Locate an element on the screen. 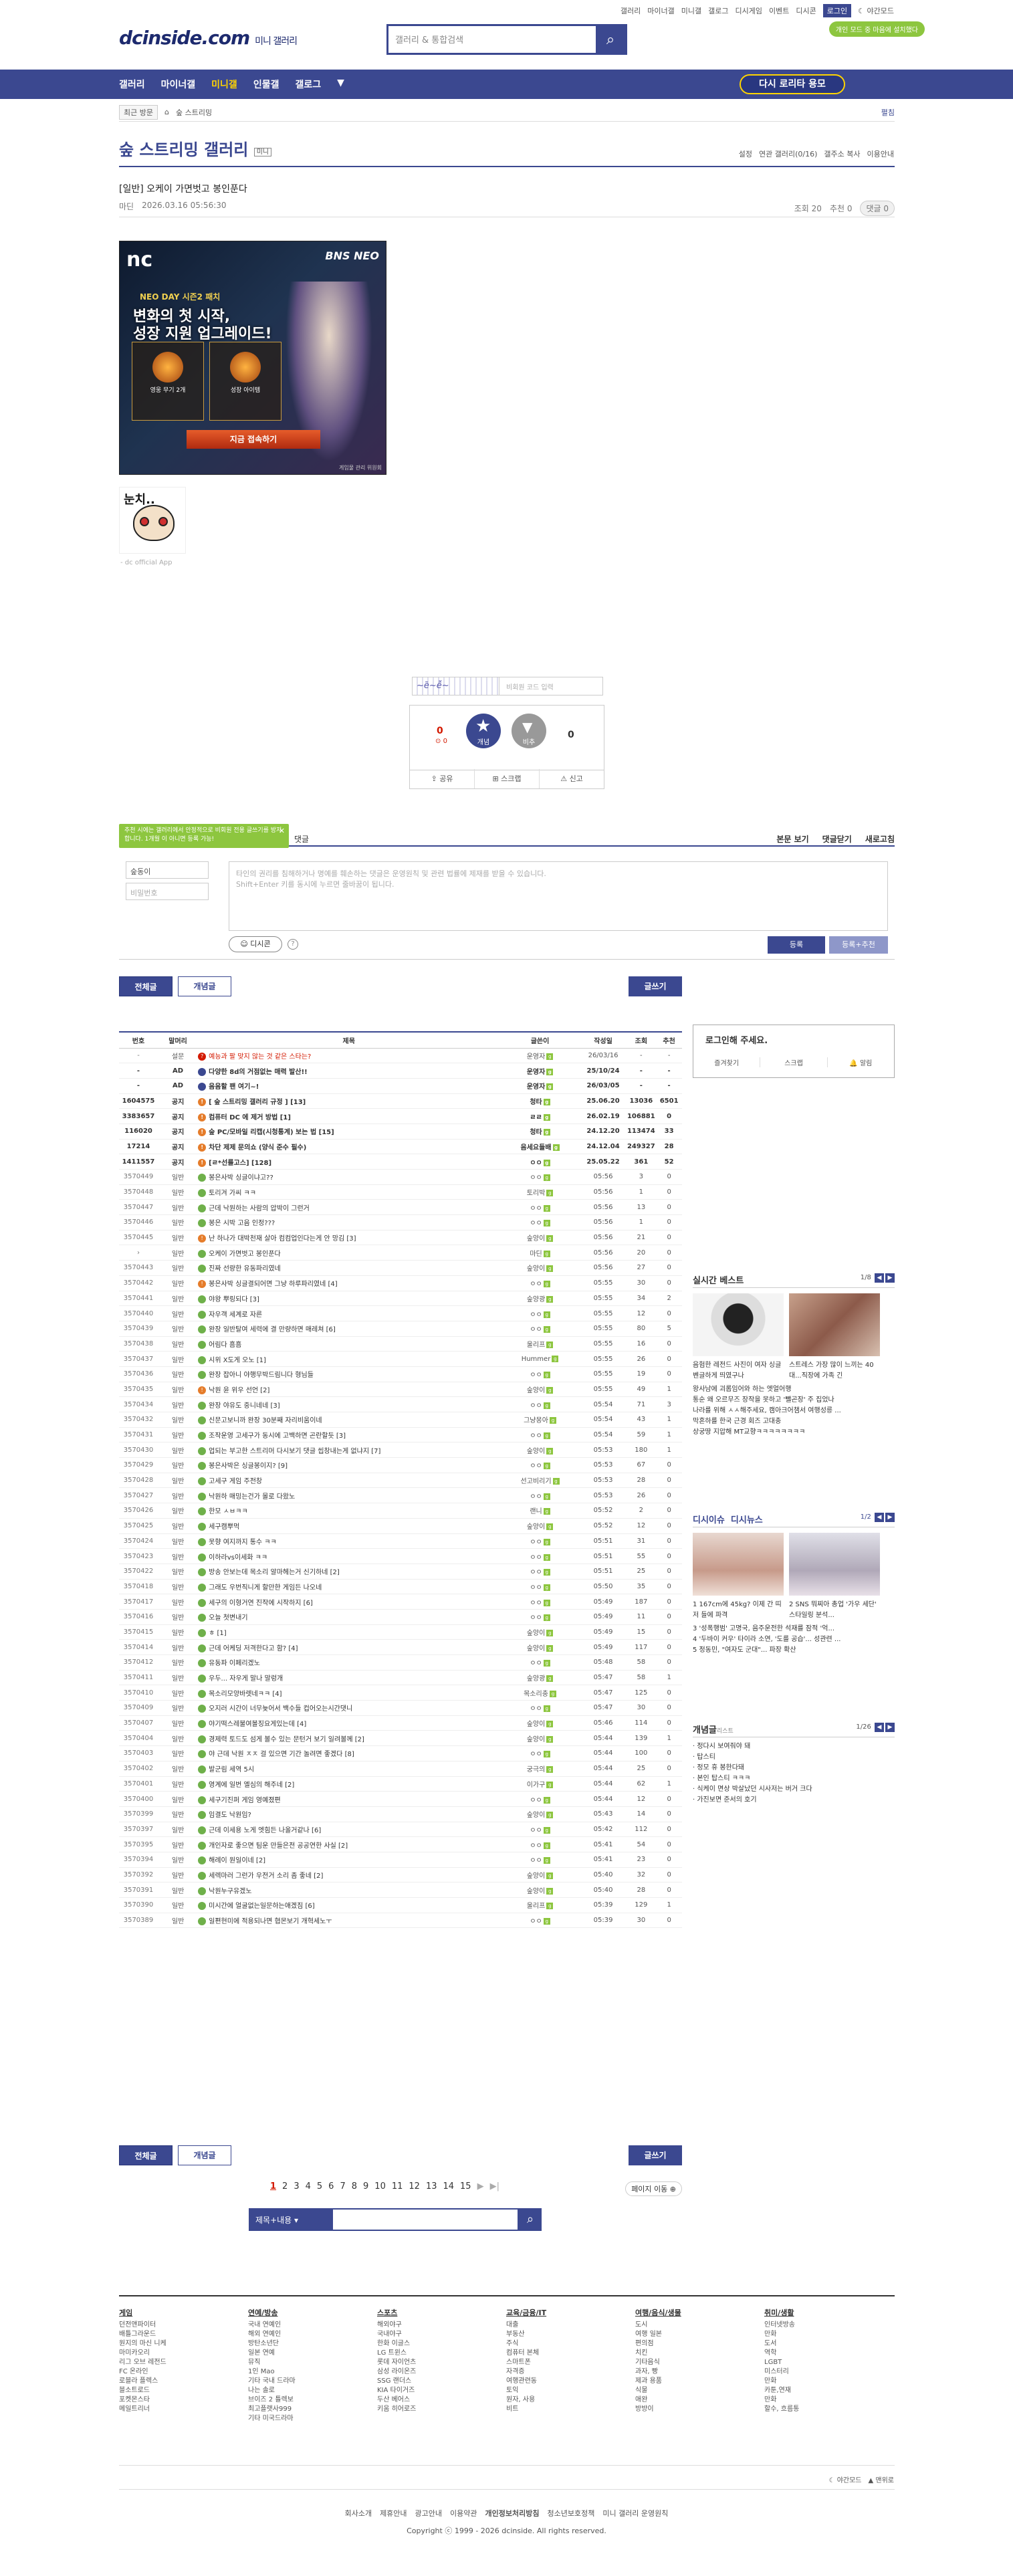 The image size is (1013, 2576). row-title-text: 토리겨 가씨 ㅋㅋ is located at coordinates (232, 1193).